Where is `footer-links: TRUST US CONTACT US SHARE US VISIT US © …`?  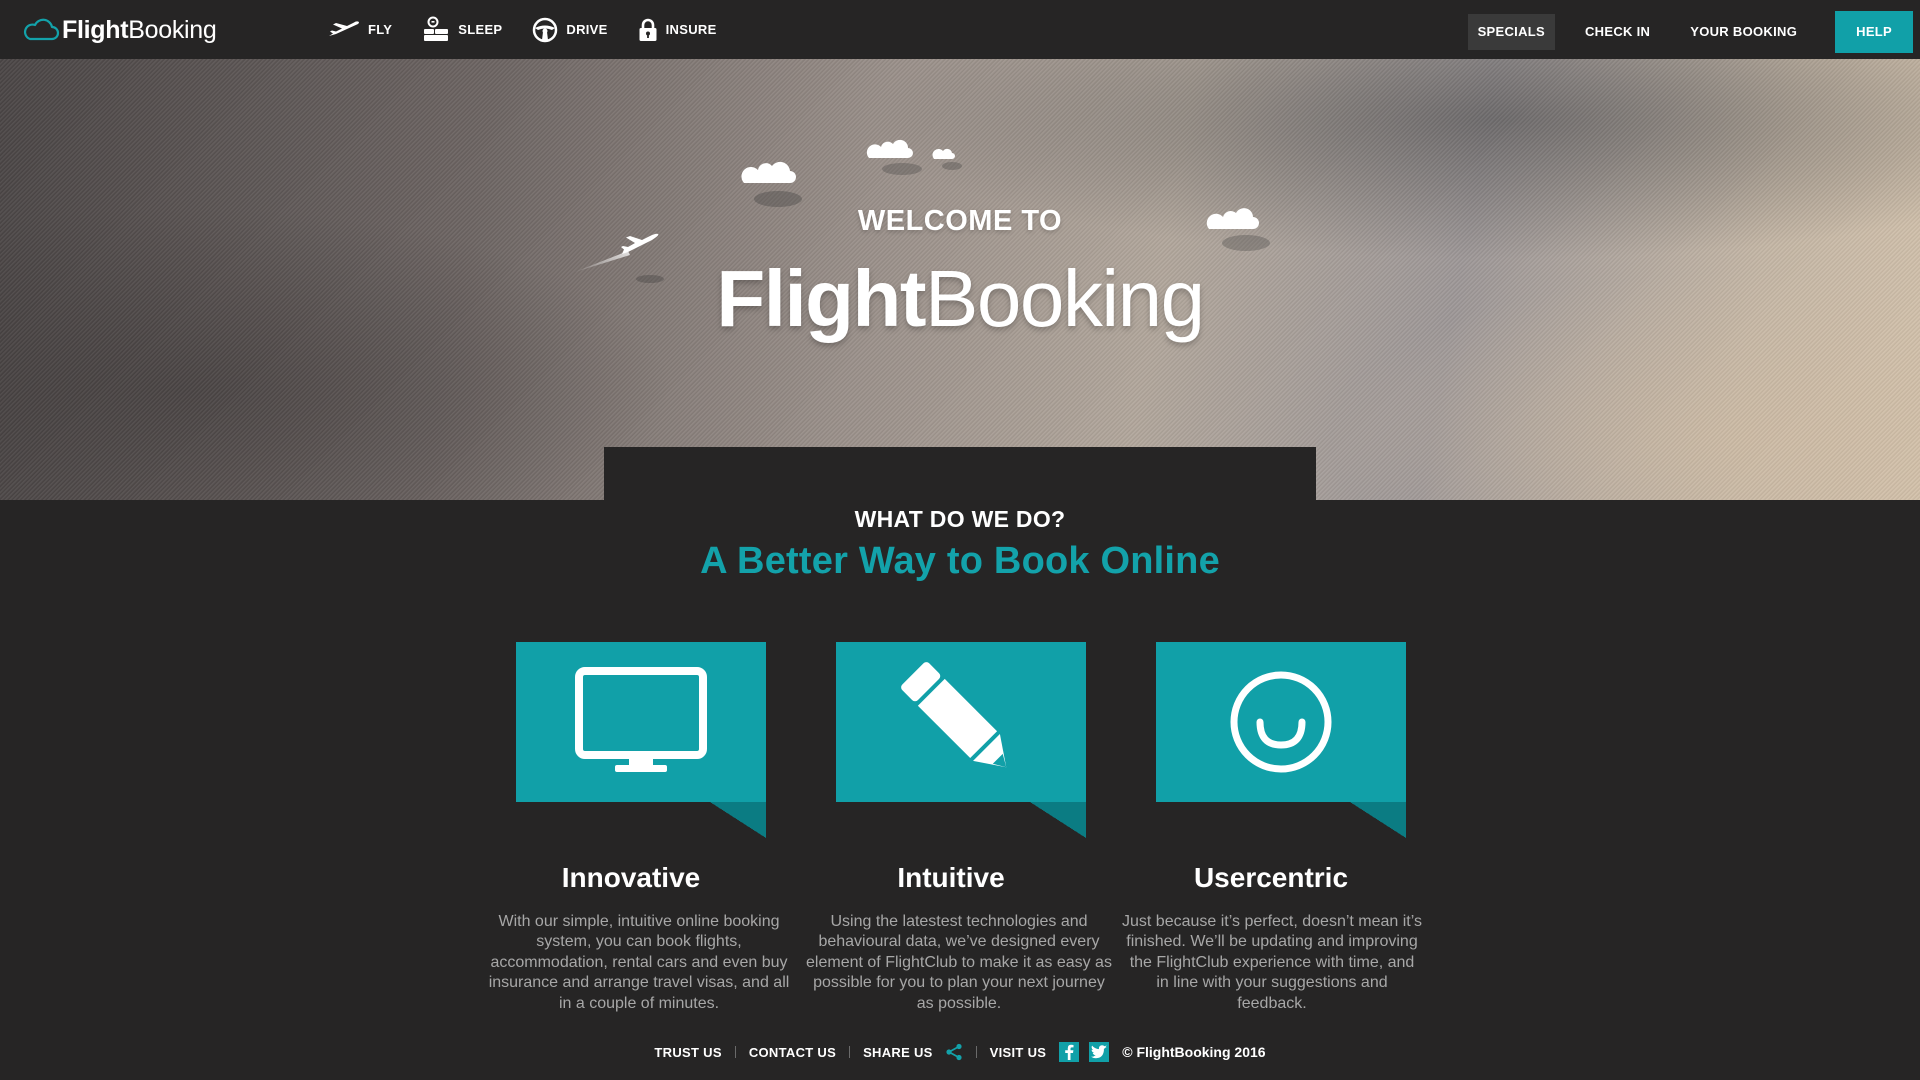 footer-links: TRUST US CONTACT US SHARE US VISIT US © … is located at coordinates (960, 1052).